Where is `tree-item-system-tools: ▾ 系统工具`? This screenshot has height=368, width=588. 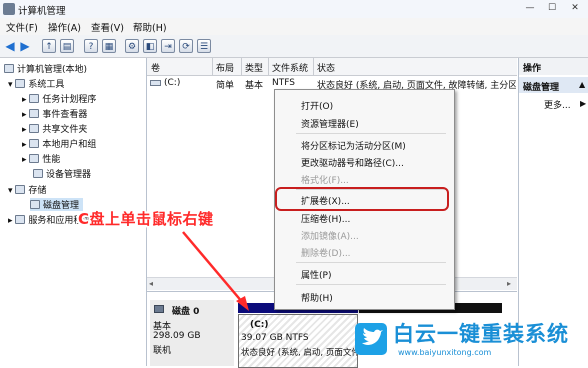
tree-item-system-tools: ▾ 系统工具 is located at coordinates (36, 83).